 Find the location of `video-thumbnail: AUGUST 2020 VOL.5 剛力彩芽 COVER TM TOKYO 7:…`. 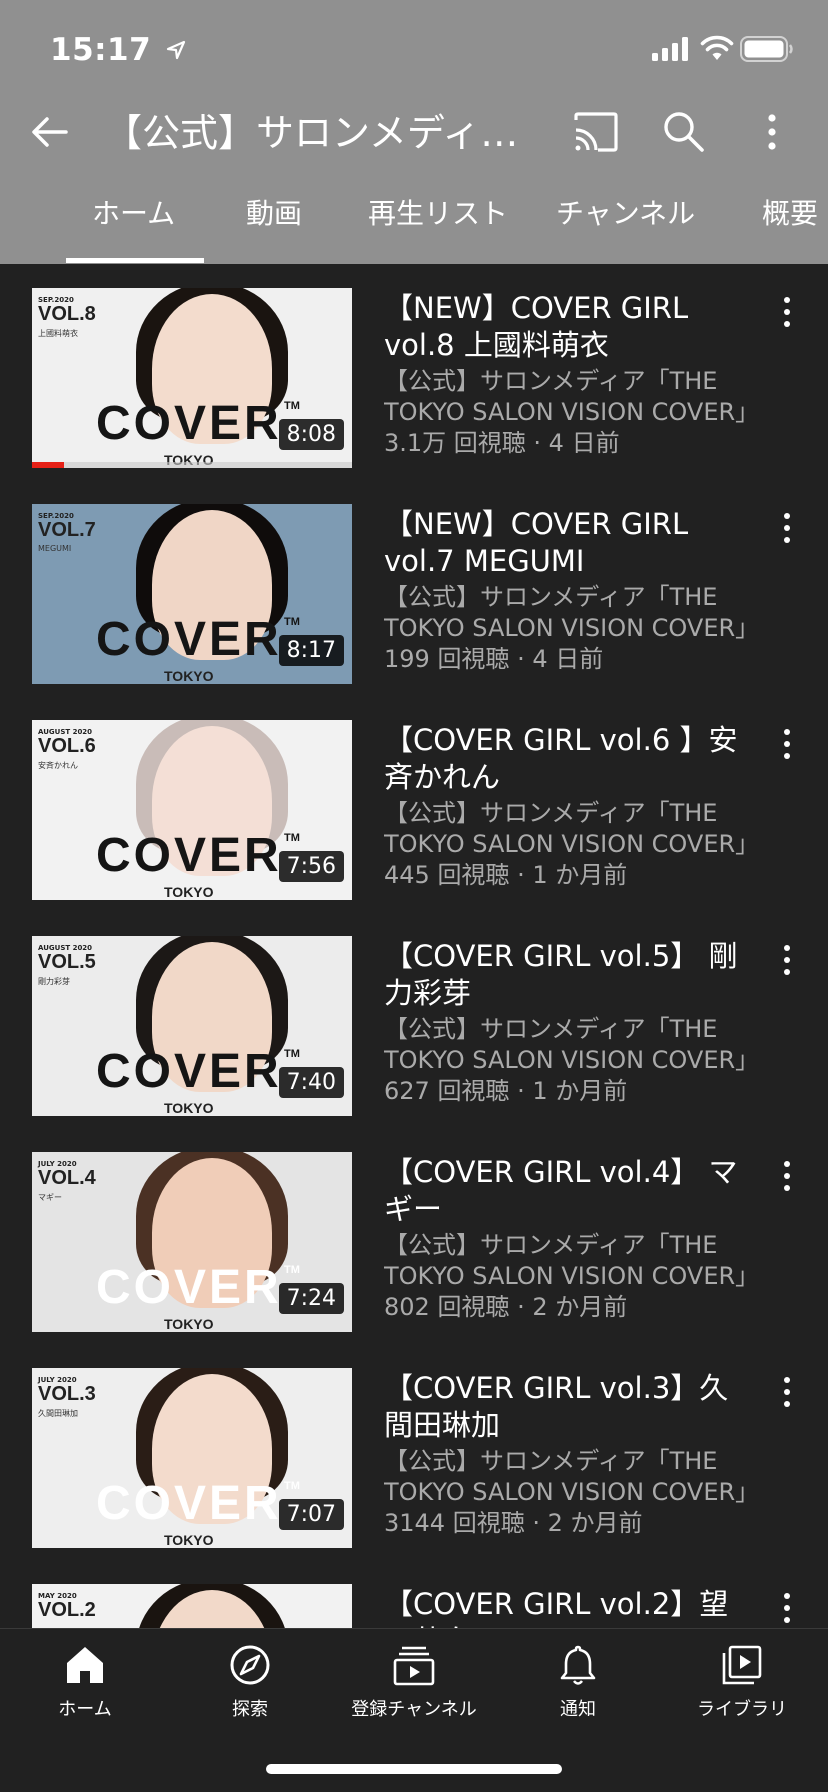

video-thumbnail: AUGUST 2020 VOL.5 剛力彩芽 COVER TM TOKYO 7:… is located at coordinates (192, 1026).